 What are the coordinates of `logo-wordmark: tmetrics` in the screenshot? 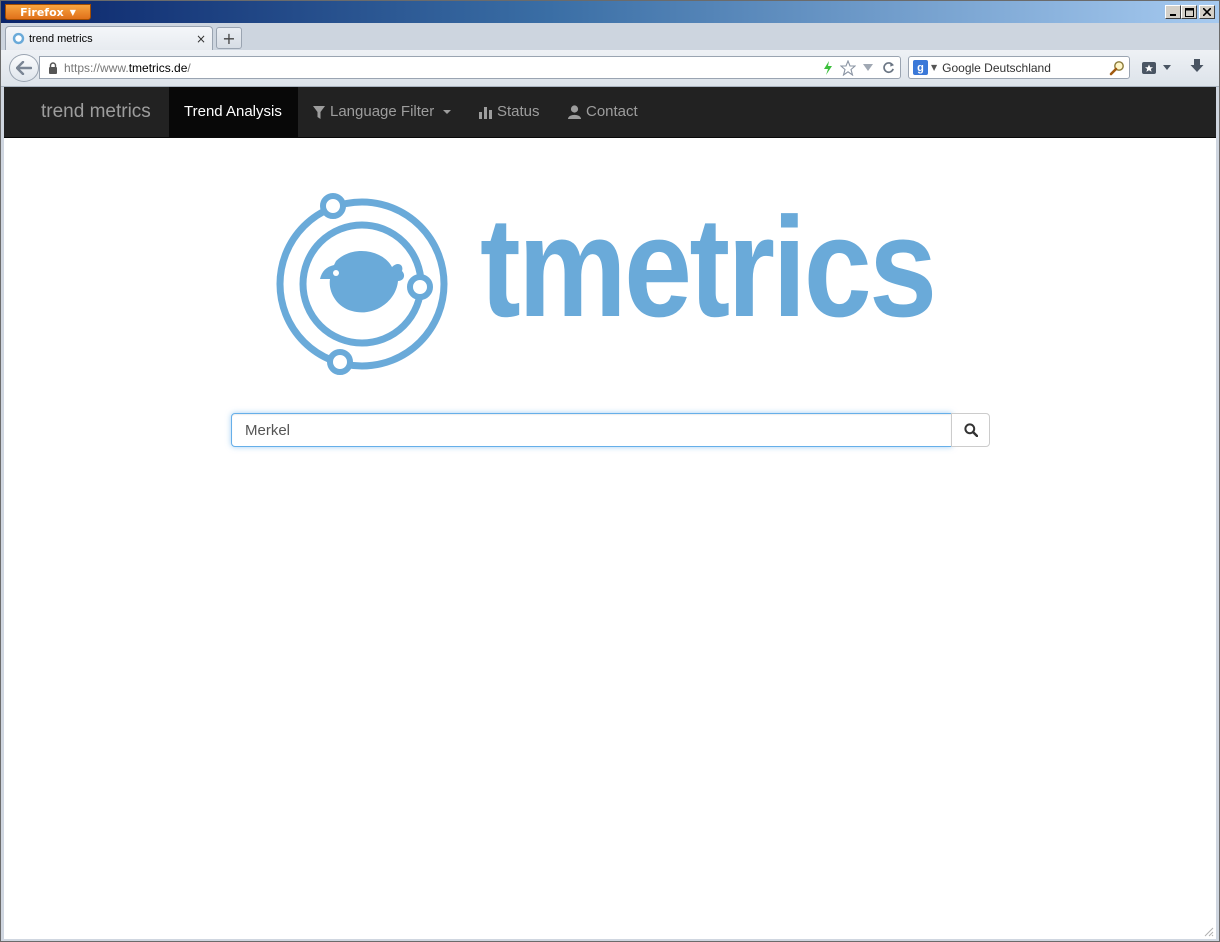 It's located at (708, 267).